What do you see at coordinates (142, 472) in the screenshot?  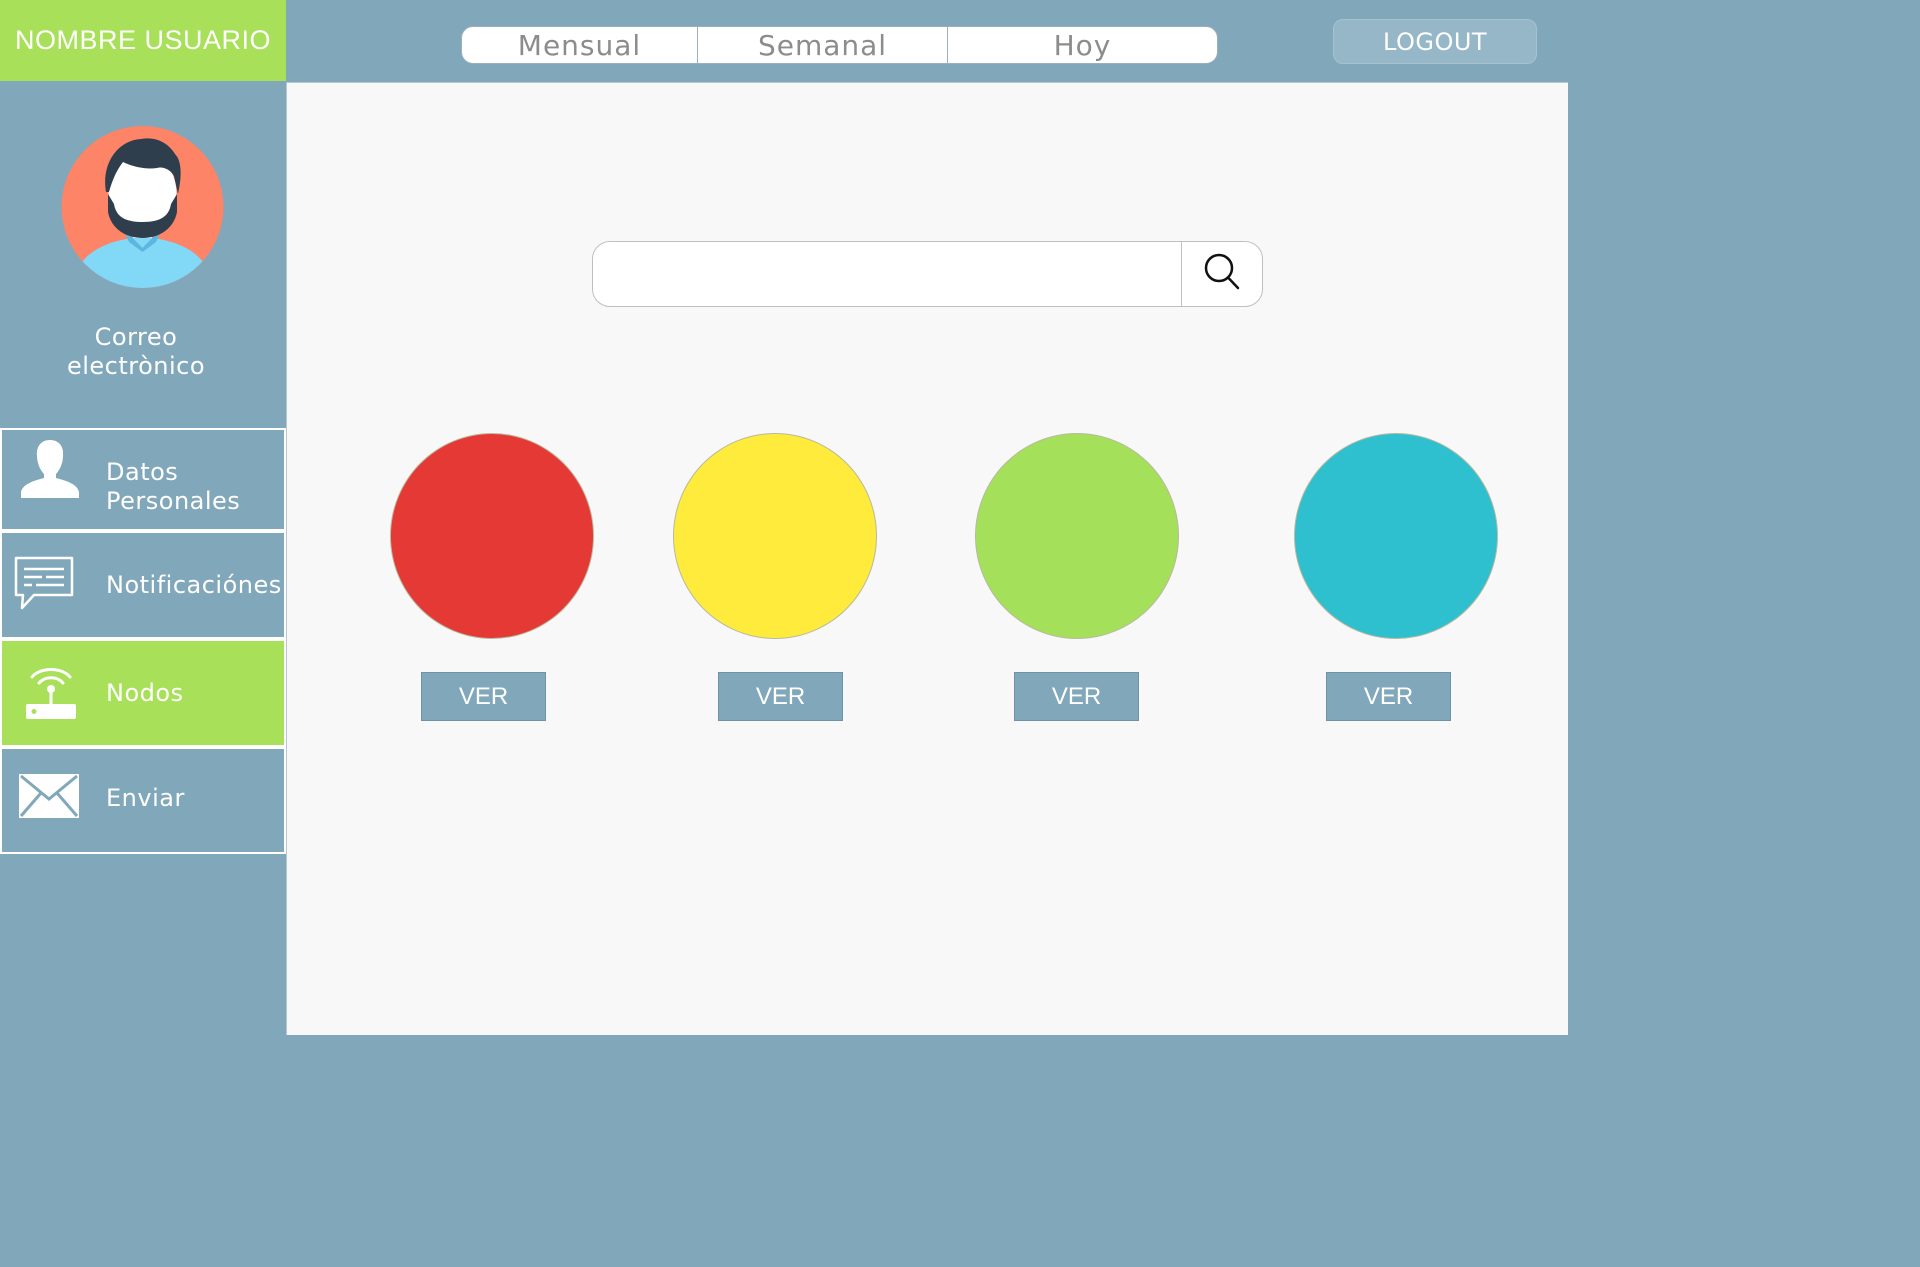 I see `label-line-1: Datos` at bounding box center [142, 472].